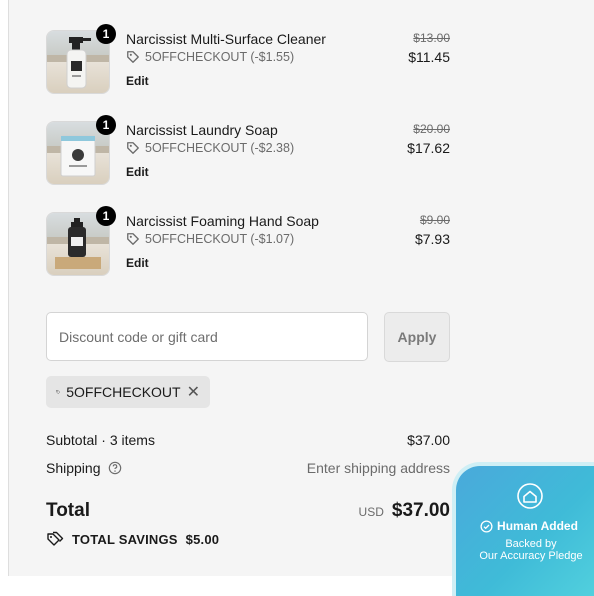  I want to click on product-name: Narcissist Laundry Soap, so click(202, 130).